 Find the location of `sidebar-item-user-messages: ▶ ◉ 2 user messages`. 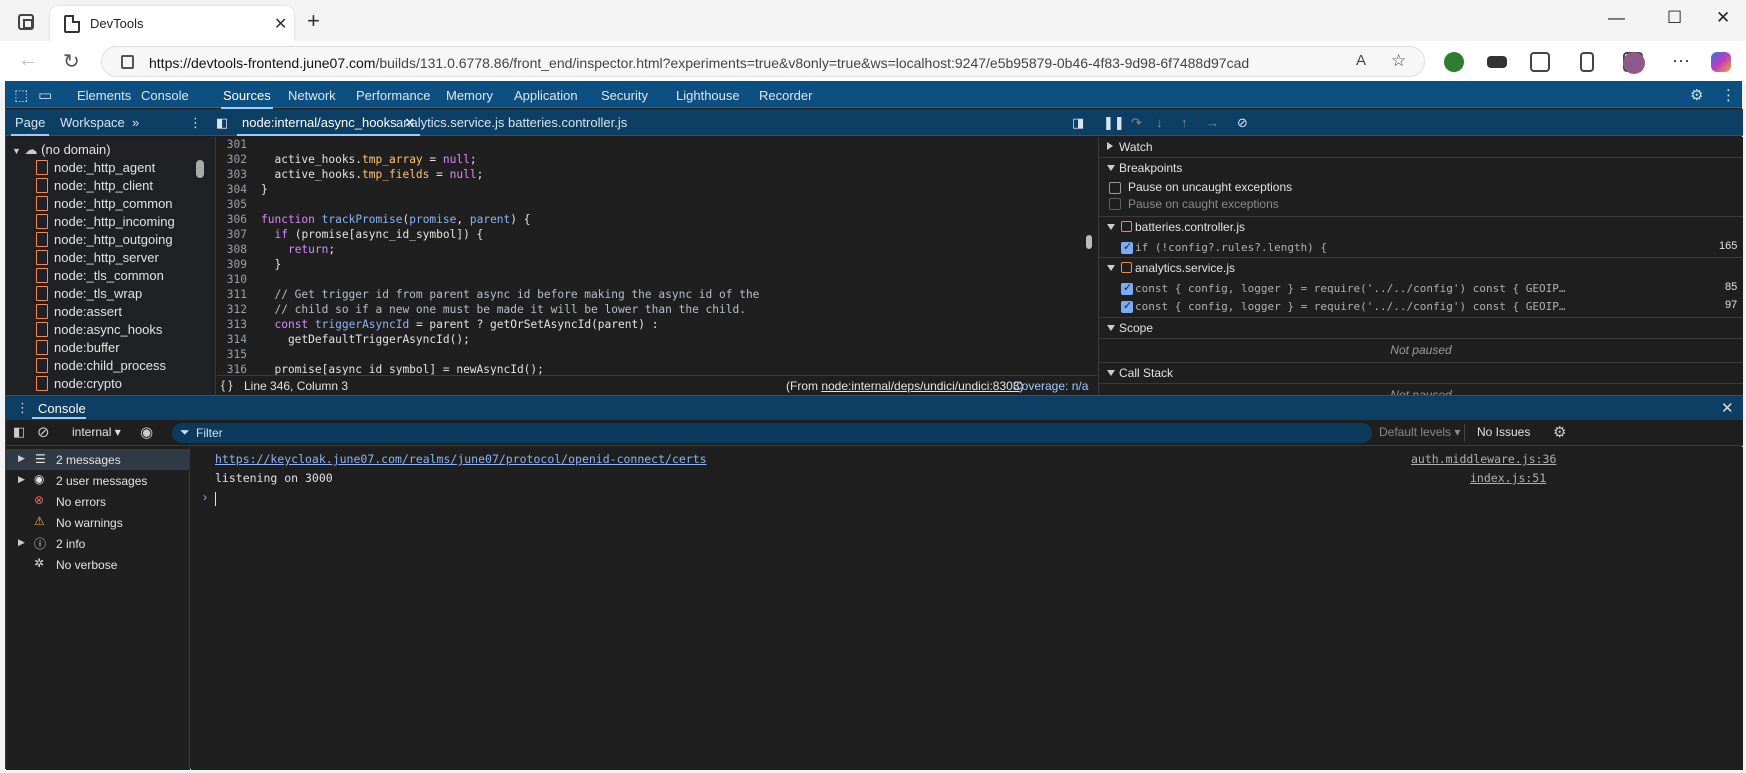

sidebar-item-user-messages: ▶ ◉ 2 user messages is located at coordinates (98, 480).